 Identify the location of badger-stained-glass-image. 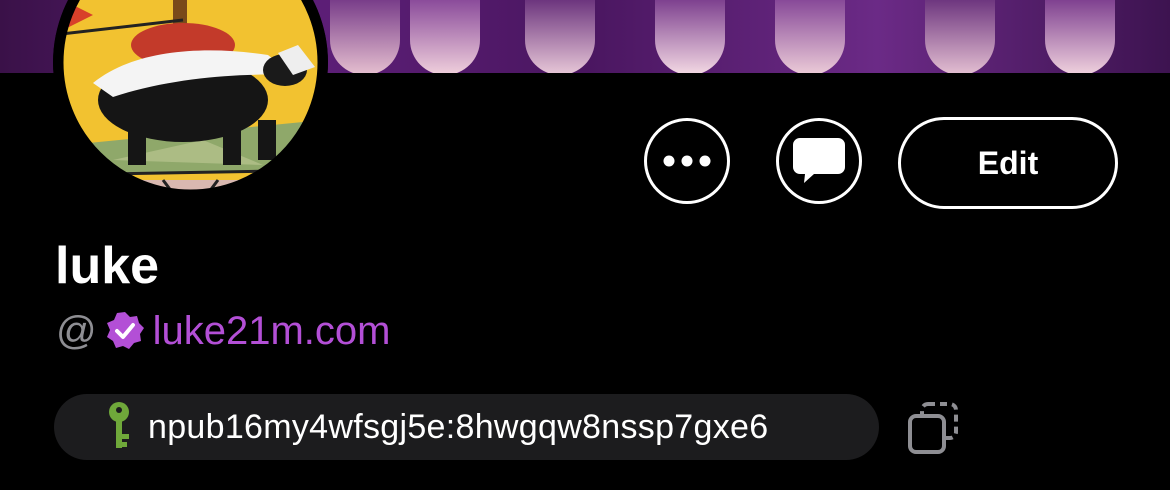
(190, 100).